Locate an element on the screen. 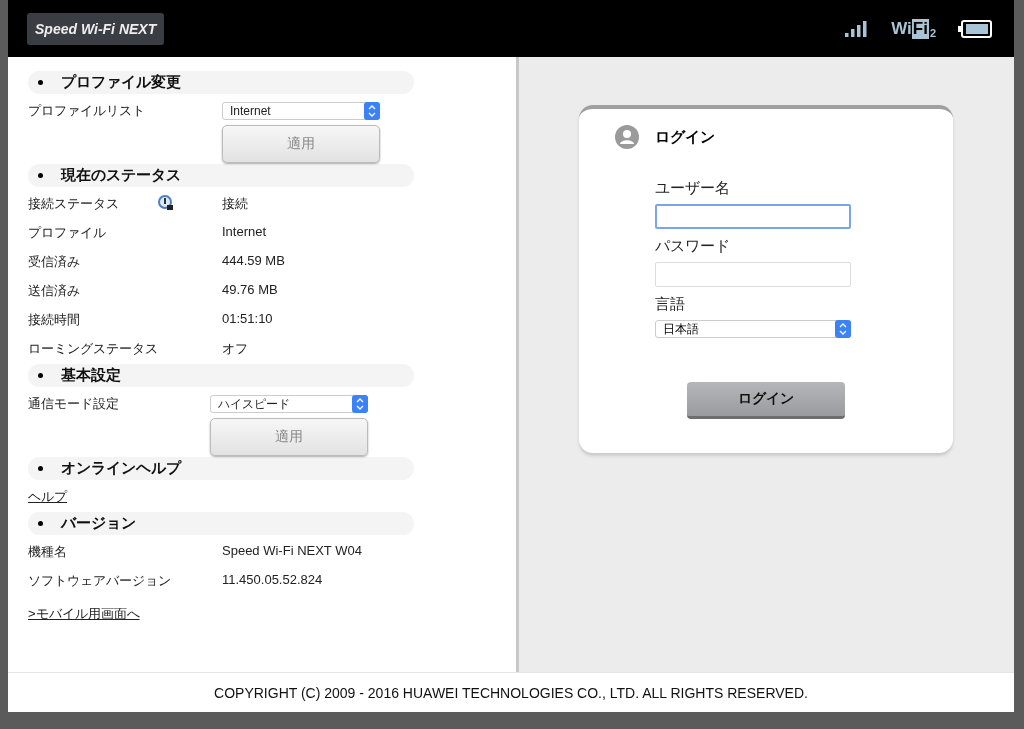 This screenshot has width=1024, height=729. field-label: 通信モード設定 is located at coordinates (74, 404).